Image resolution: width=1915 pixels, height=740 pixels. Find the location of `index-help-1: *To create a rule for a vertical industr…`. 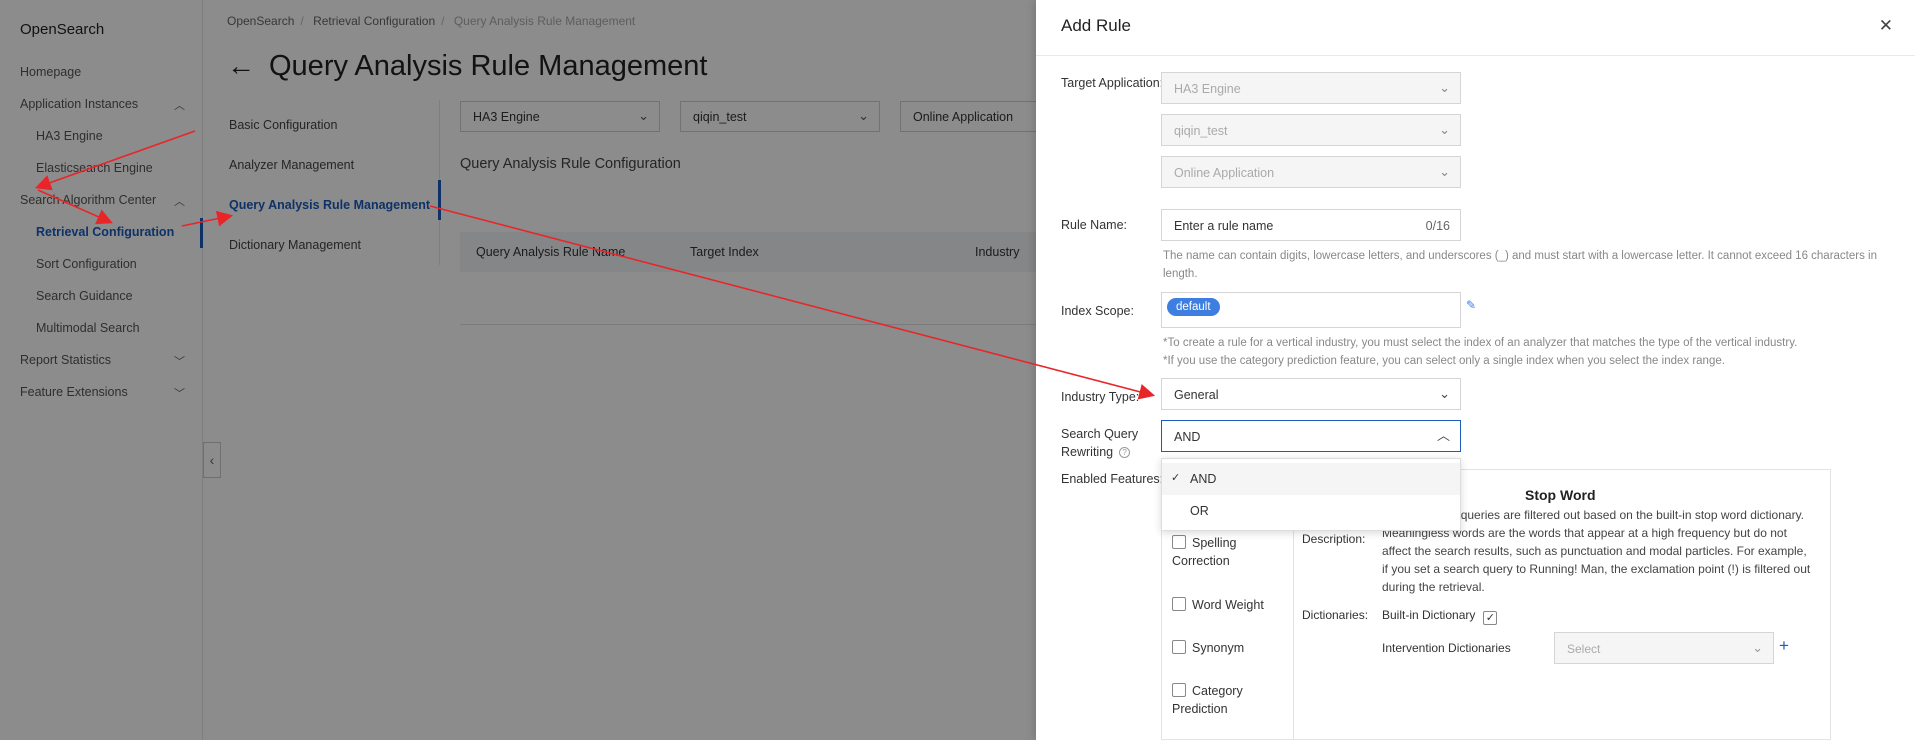

index-help-1: *To create a rule for a vertical industr… is located at coordinates (1480, 343).